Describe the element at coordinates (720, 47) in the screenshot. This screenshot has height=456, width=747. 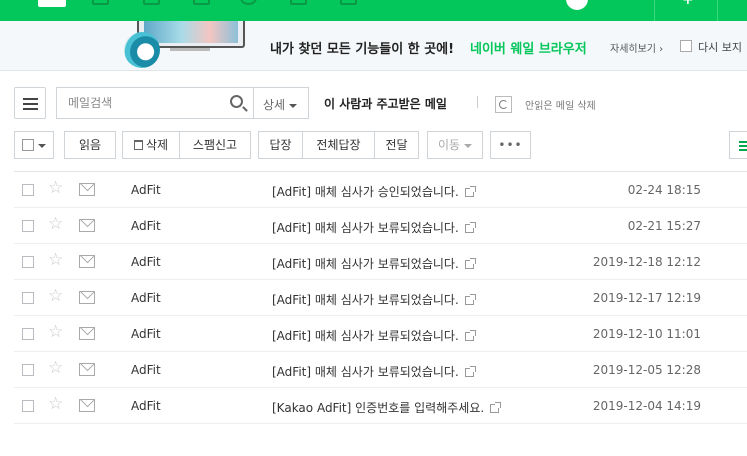
I see `dont-show-label: 다시 보지` at that location.